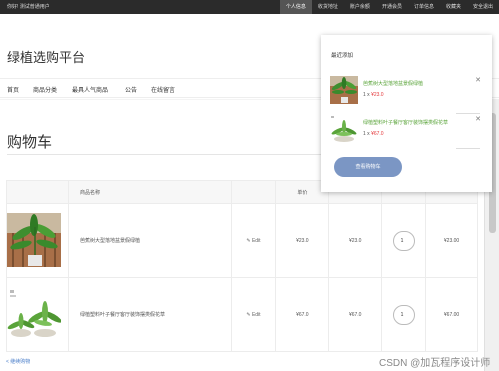  Describe the element at coordinates (377, 134) in the screenshot. I see `price-amount: ¥67.0` at that location.